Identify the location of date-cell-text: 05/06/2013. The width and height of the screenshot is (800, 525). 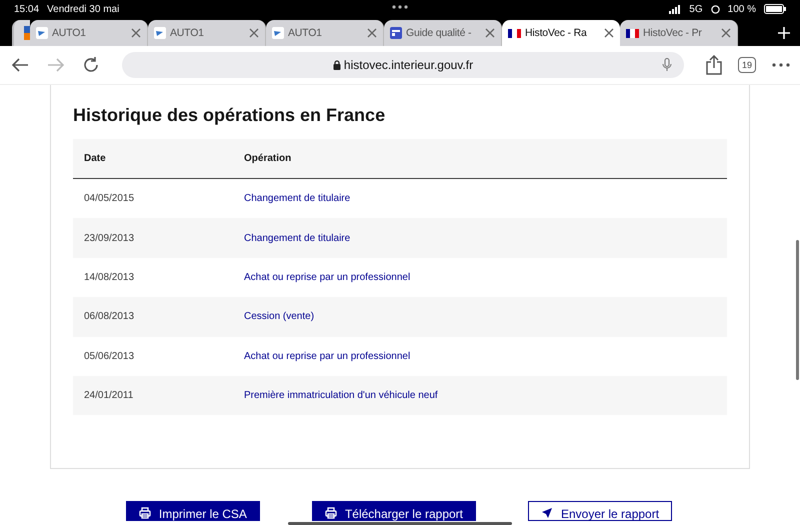
(110, 356).